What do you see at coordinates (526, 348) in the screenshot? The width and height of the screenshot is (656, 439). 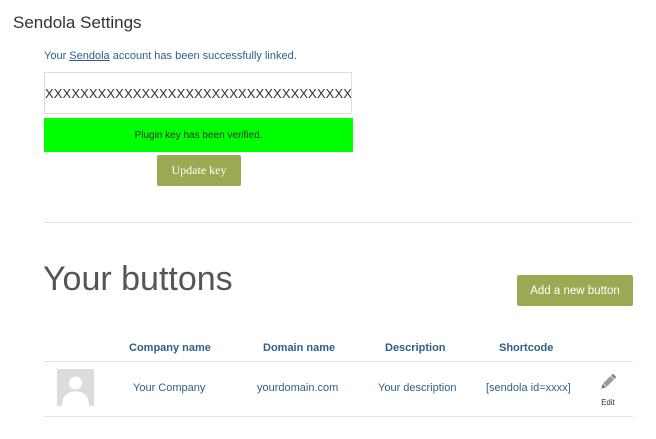 I see `column-header-shortcode: Shortcode` at bounding box center [526, 348].